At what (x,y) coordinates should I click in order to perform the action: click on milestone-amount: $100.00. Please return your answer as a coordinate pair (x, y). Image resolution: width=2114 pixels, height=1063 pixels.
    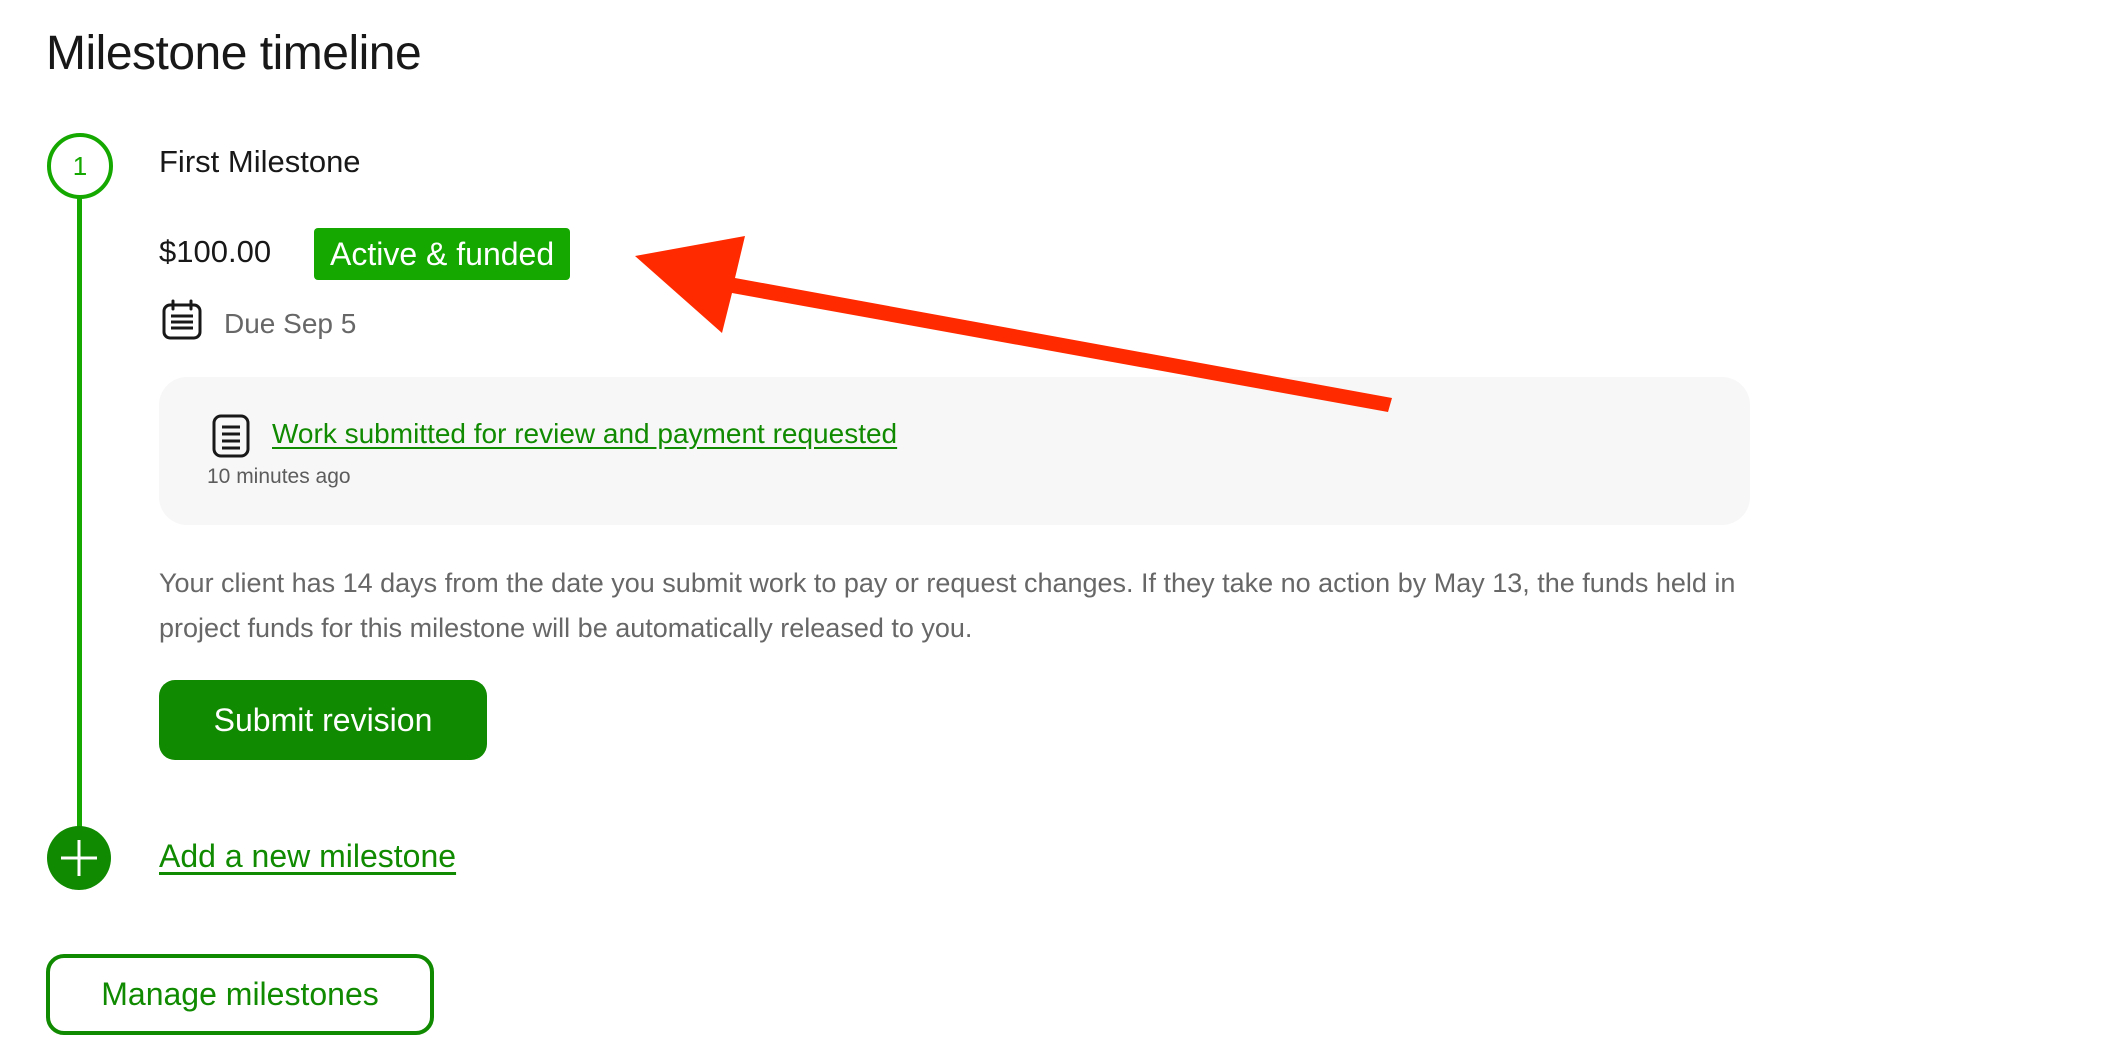
    Looking at the image, I should click on (215, 251).